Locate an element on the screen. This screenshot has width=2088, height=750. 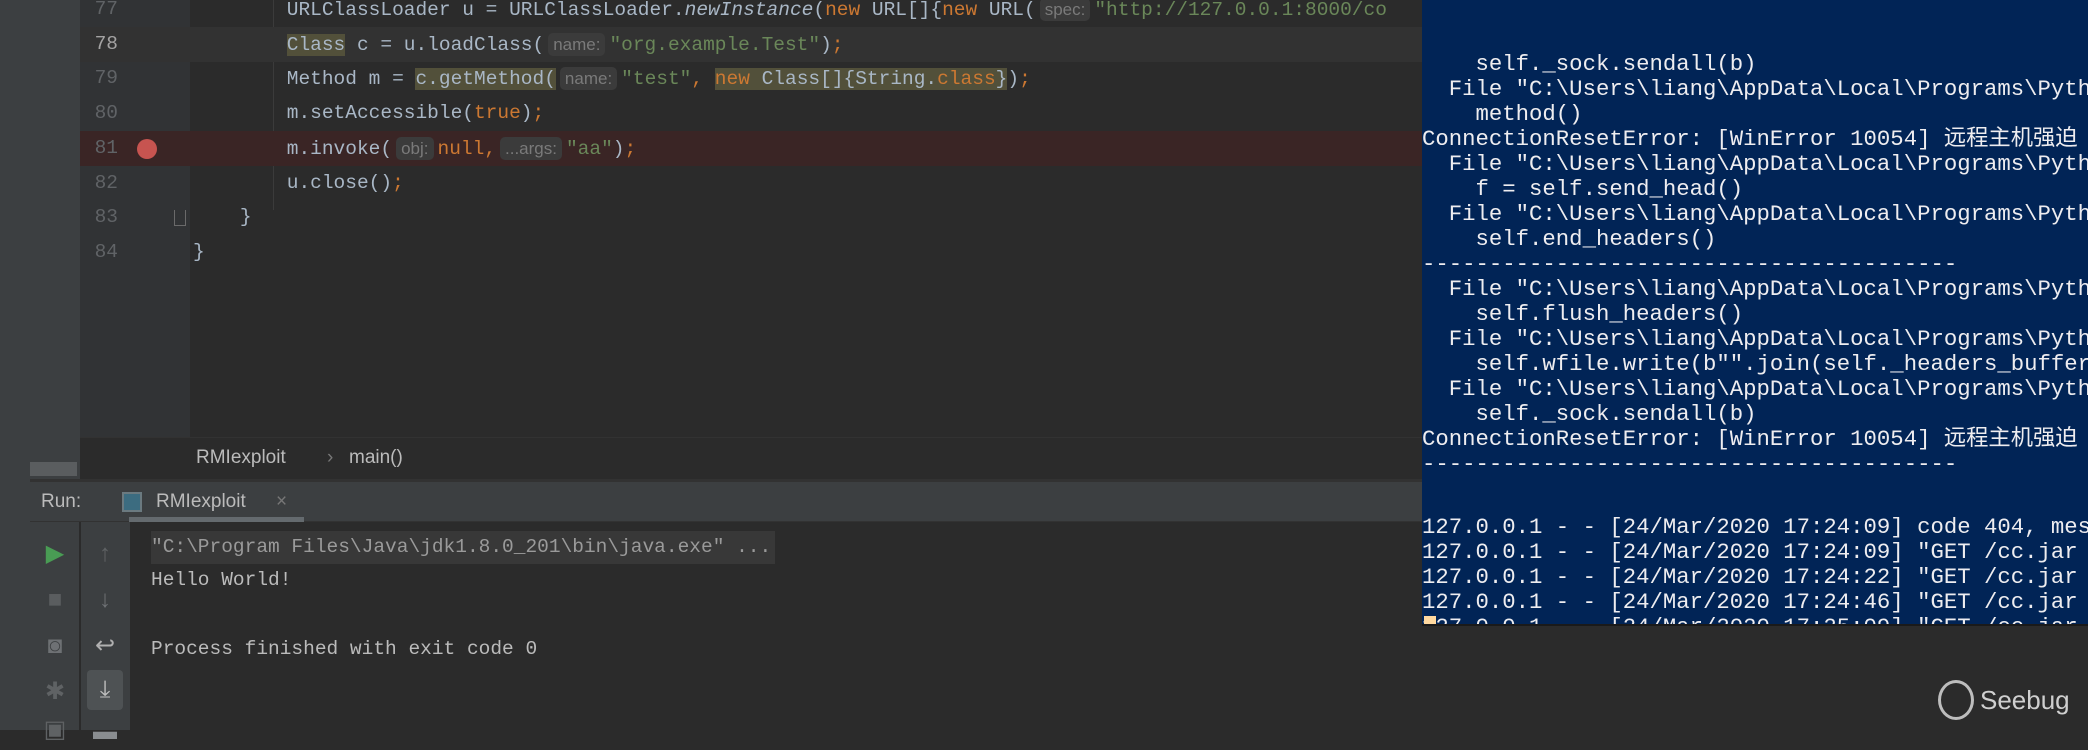
terminal-line: ---------------------------------------- is located at coordinates (1690, 264).